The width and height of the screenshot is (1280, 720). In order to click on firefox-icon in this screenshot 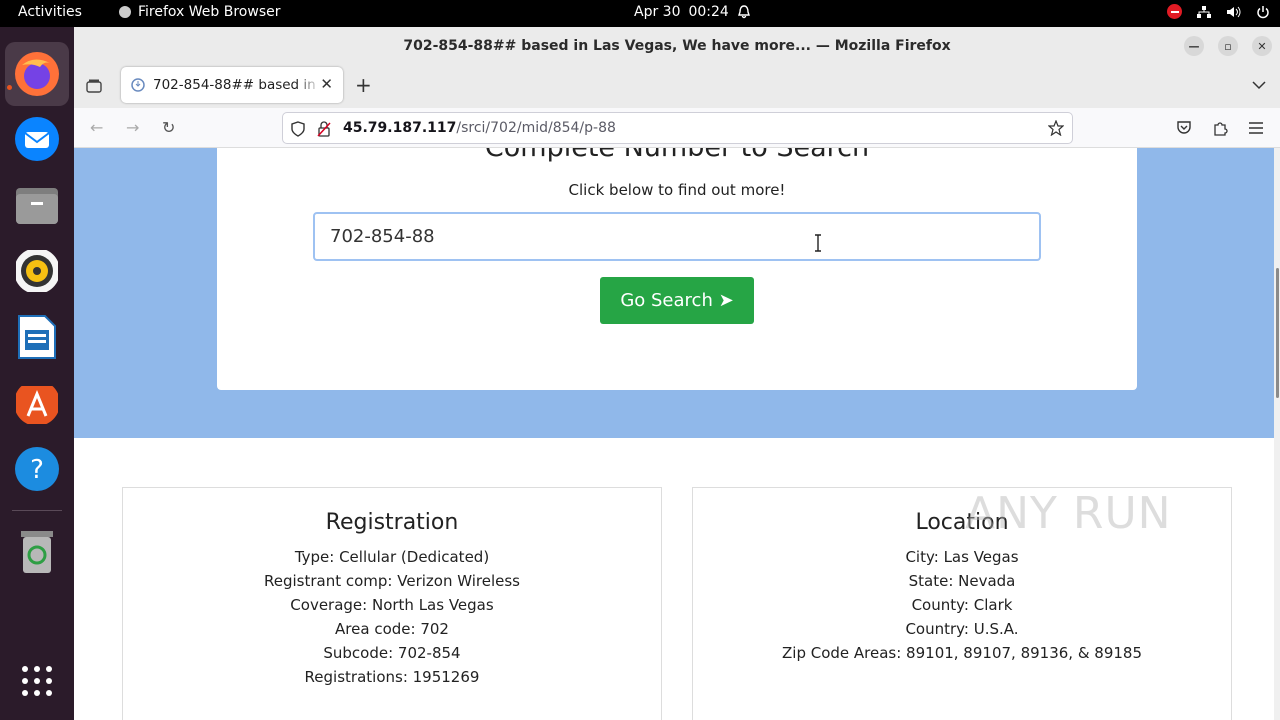, I will do `click(37, 74)`.